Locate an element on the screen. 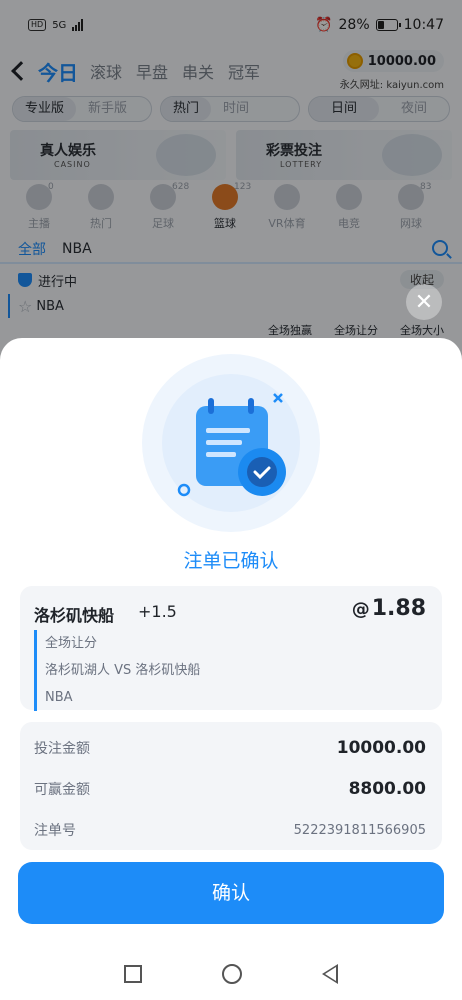 The image size is (462, 1000). bet-match: 洛杉矶湖人 VS 洛杉矶快船 is located at coordinates (123, 670).